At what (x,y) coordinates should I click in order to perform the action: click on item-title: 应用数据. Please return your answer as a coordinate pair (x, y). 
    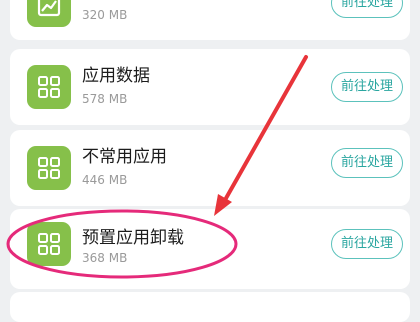
    Looking at the image, I should click on (116, 76).